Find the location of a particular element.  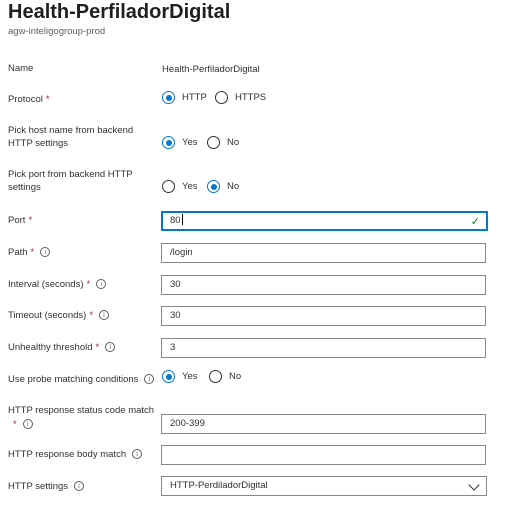

port-input: 80 ✓ is located at coordinates (324, 221).